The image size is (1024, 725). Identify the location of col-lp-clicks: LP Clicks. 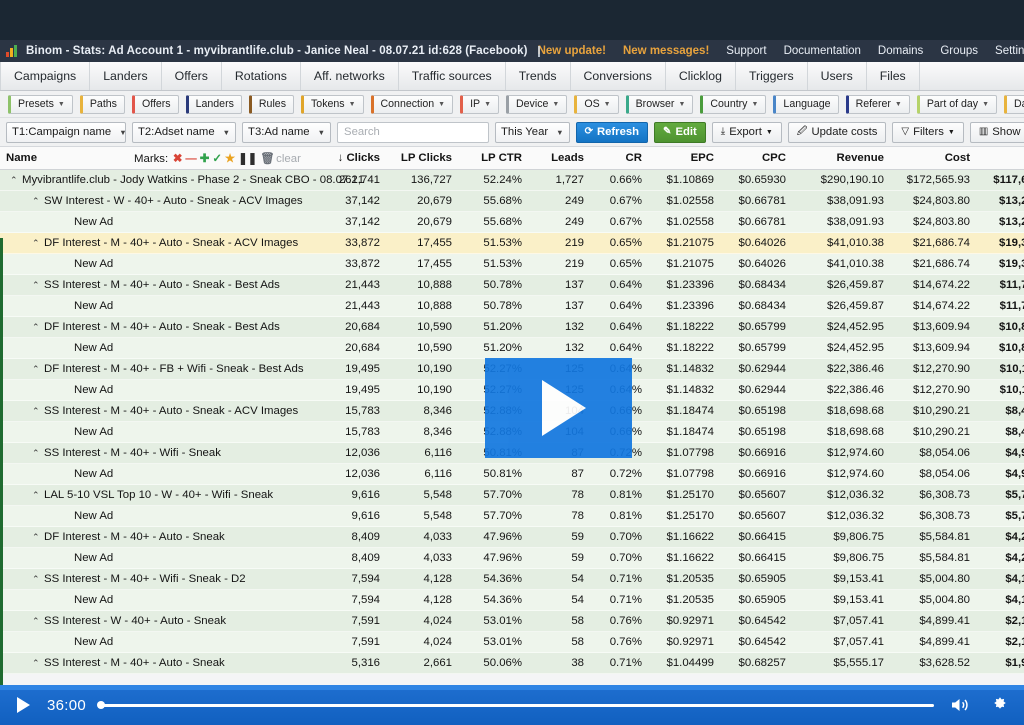
(422, 158).